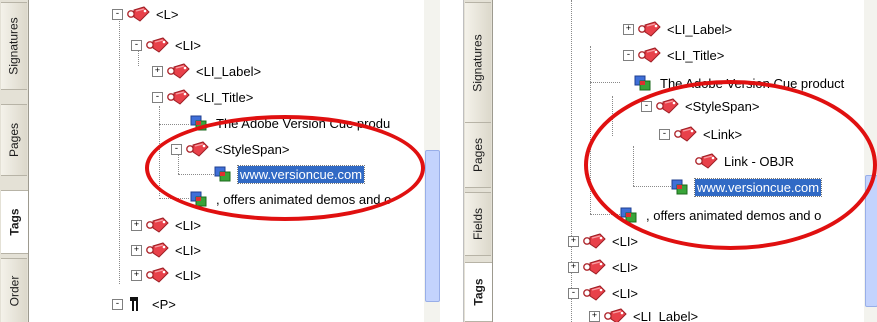 The width and height of the screenshot is (877, 322). What do you see at coordinates (167, 14) in the screenshot?
I see `node-label: <L>` at bounding box center [167, 14].